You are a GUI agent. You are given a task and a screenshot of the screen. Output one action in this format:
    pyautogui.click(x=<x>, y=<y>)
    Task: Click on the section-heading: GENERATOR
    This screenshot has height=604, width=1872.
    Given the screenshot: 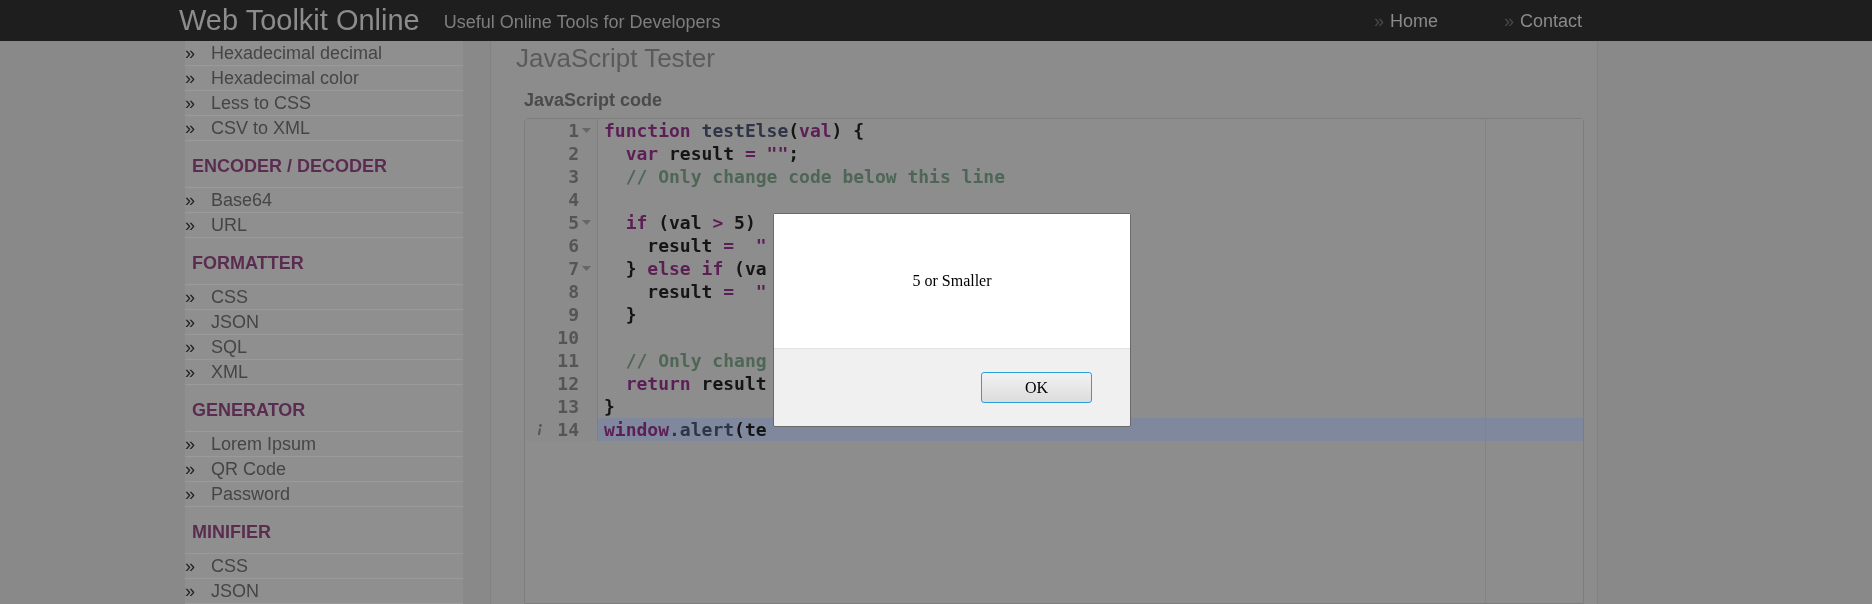 What is the action you would take?
    pyautogui.click(x=324, y=408)
    